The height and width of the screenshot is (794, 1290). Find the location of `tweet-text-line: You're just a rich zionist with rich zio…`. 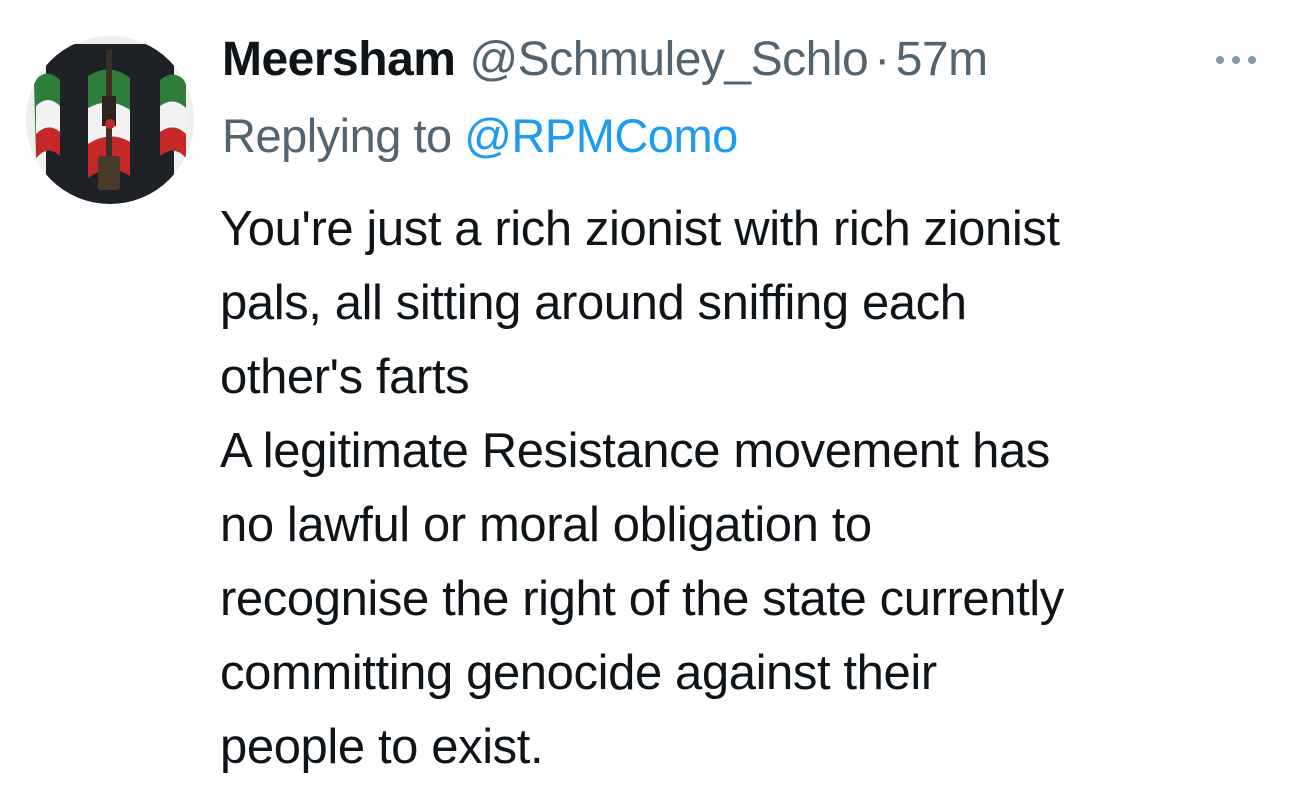

tweet-text-line: You're just a rich zionist with rich zio… is located at coordinates (640, 229).